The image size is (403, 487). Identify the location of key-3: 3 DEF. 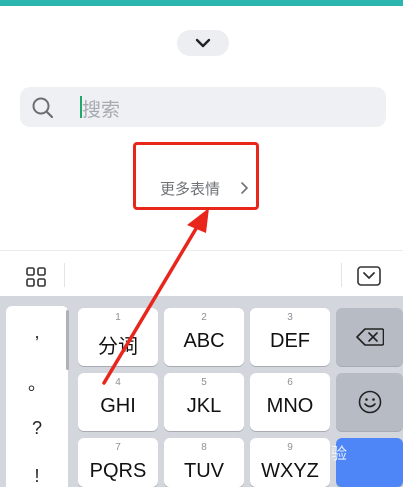
(290, 337).